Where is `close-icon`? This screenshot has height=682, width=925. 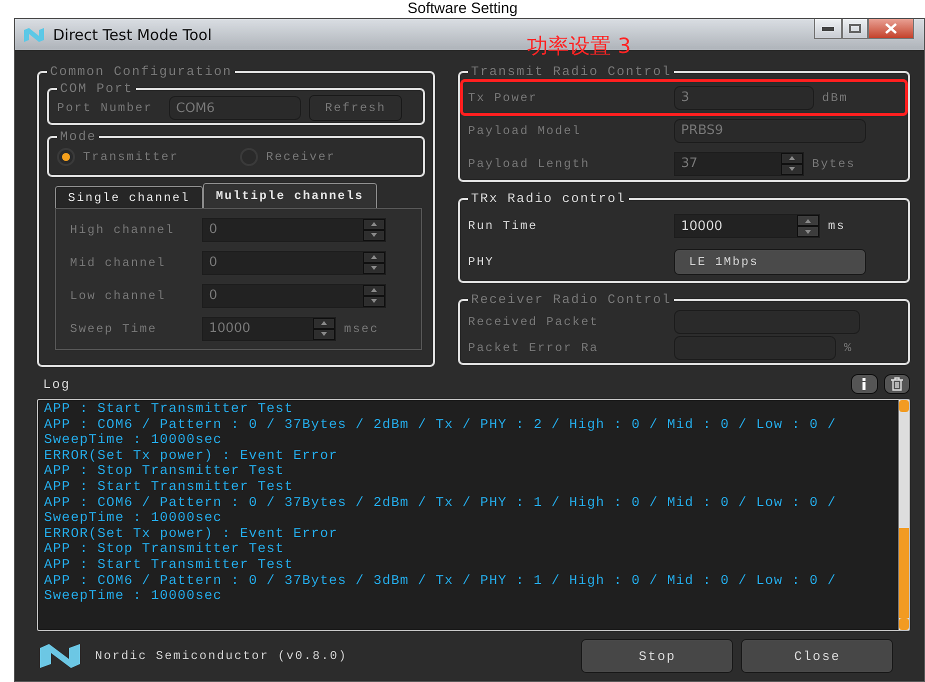 close-icon is located at coordinates (891, 28).